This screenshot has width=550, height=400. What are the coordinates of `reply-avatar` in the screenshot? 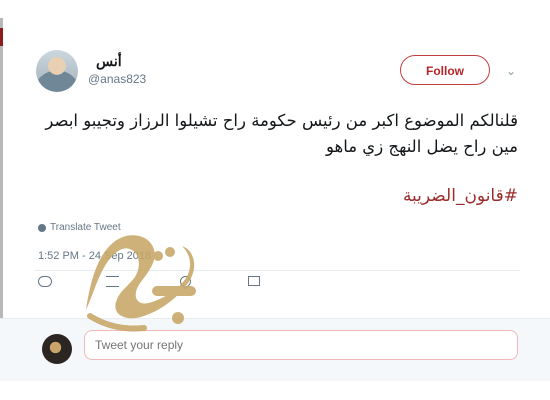 It's located at (57, 349).